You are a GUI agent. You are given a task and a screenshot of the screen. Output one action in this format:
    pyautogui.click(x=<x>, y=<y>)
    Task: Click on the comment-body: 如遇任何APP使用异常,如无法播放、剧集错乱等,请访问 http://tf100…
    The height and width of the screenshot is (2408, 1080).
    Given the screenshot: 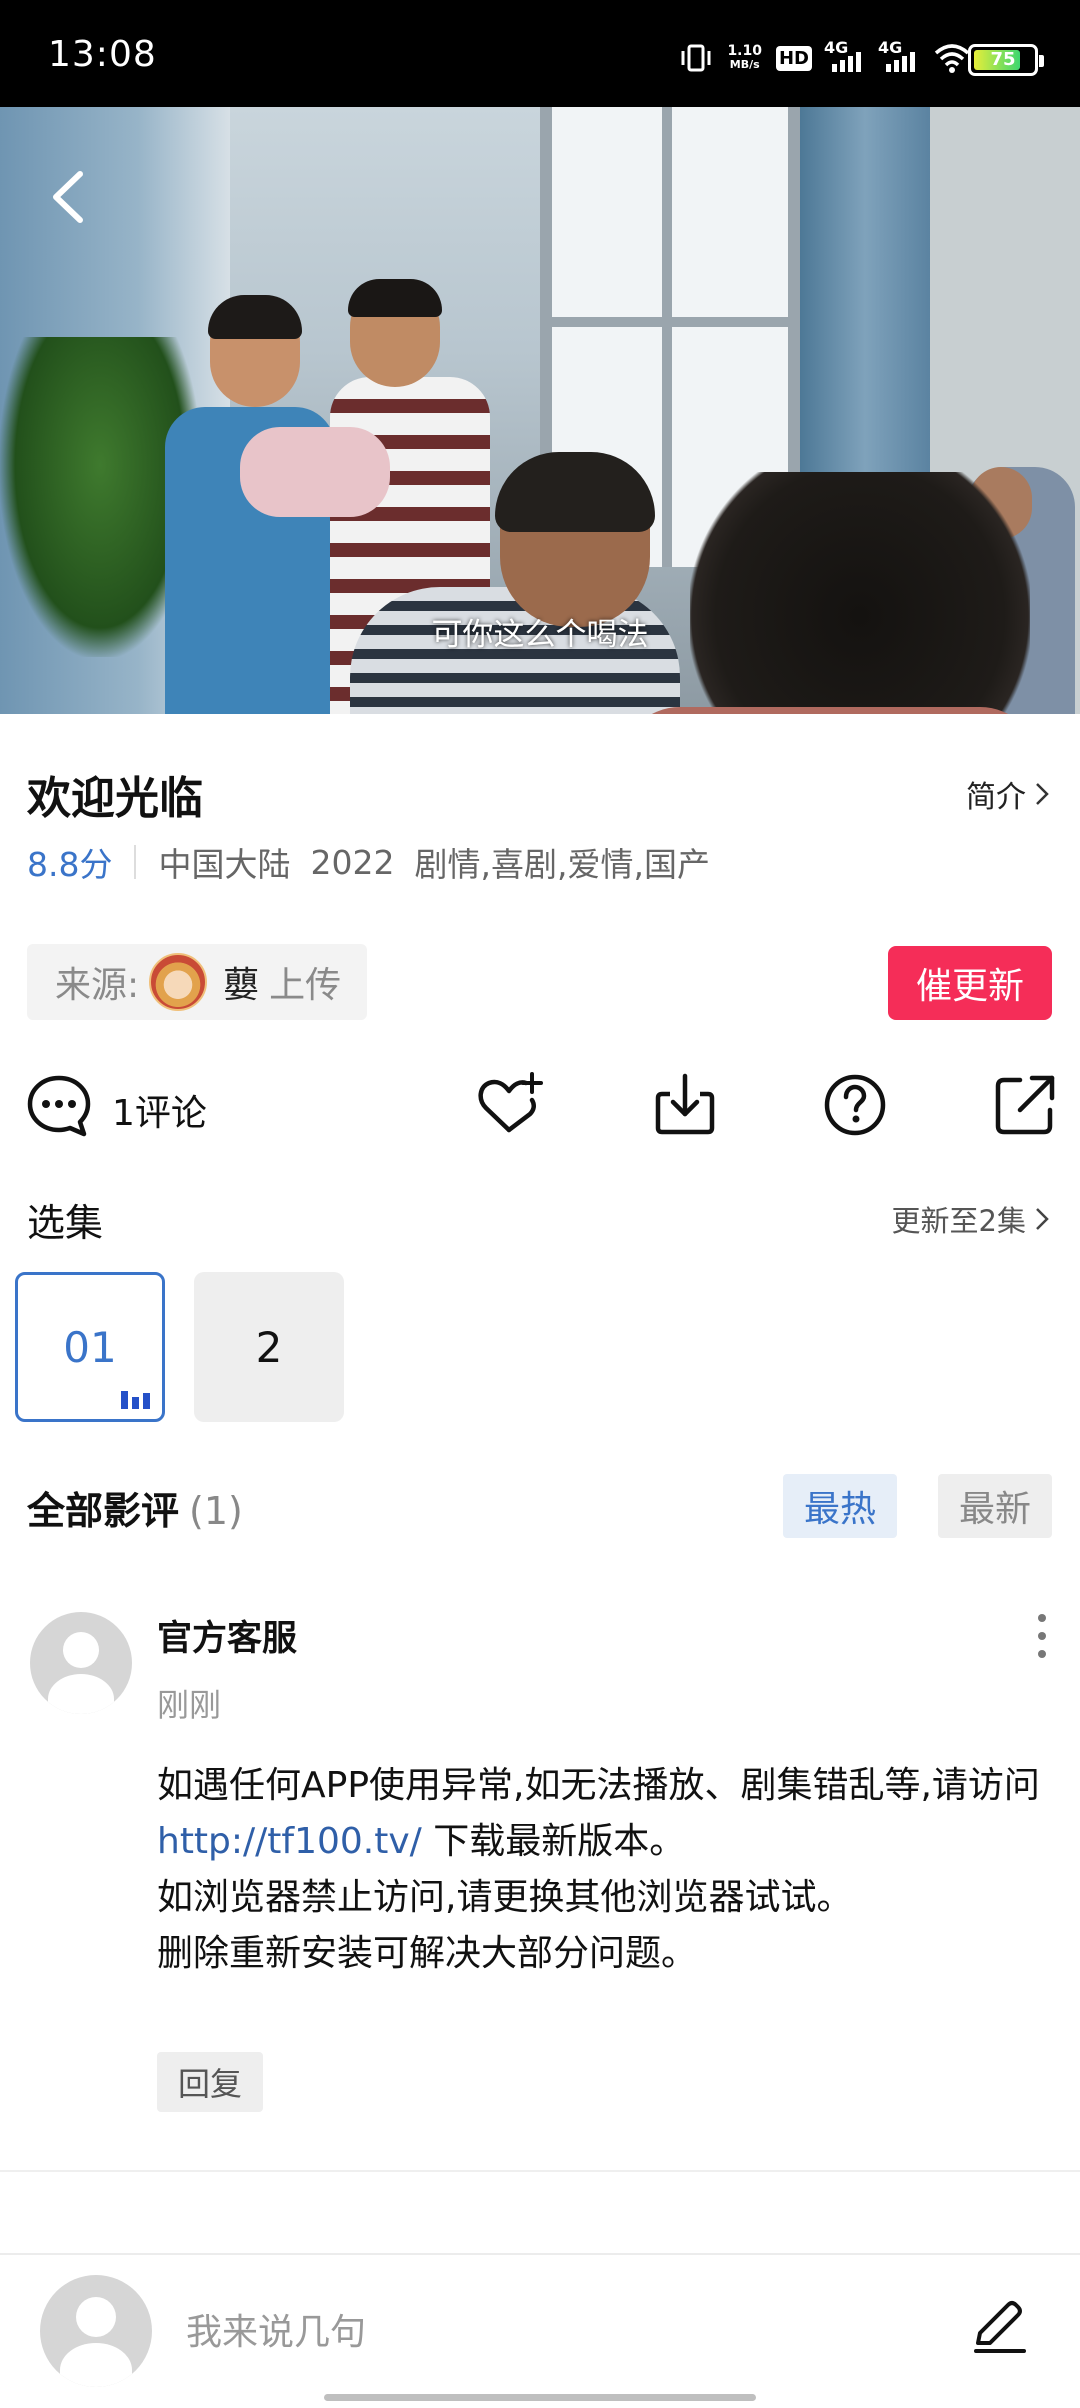 What is the action you would take?
    pyautogui.click(x=607, y=1870)
    